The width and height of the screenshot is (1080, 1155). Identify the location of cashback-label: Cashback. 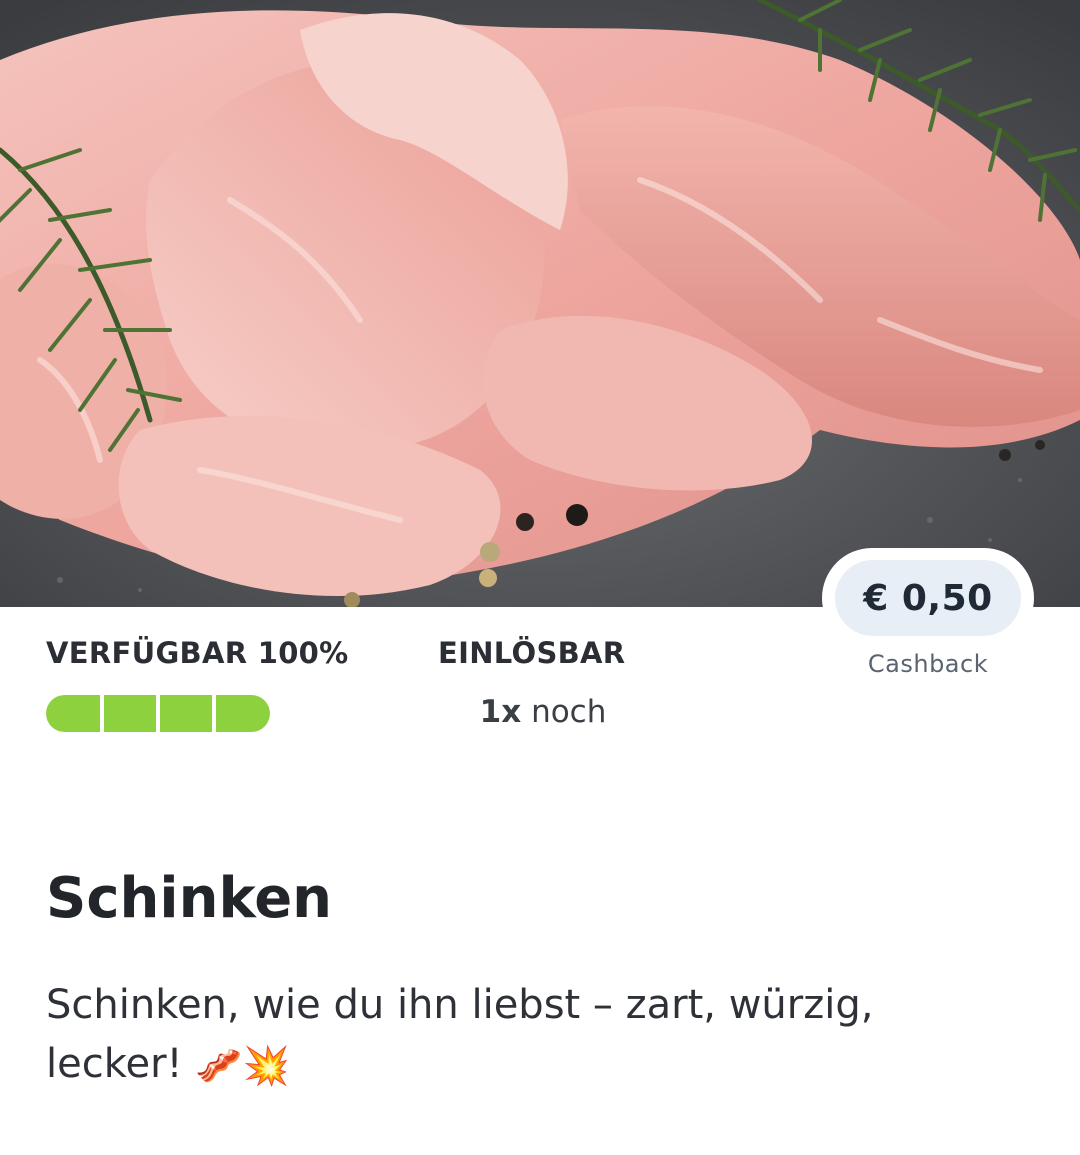
(928, 664).